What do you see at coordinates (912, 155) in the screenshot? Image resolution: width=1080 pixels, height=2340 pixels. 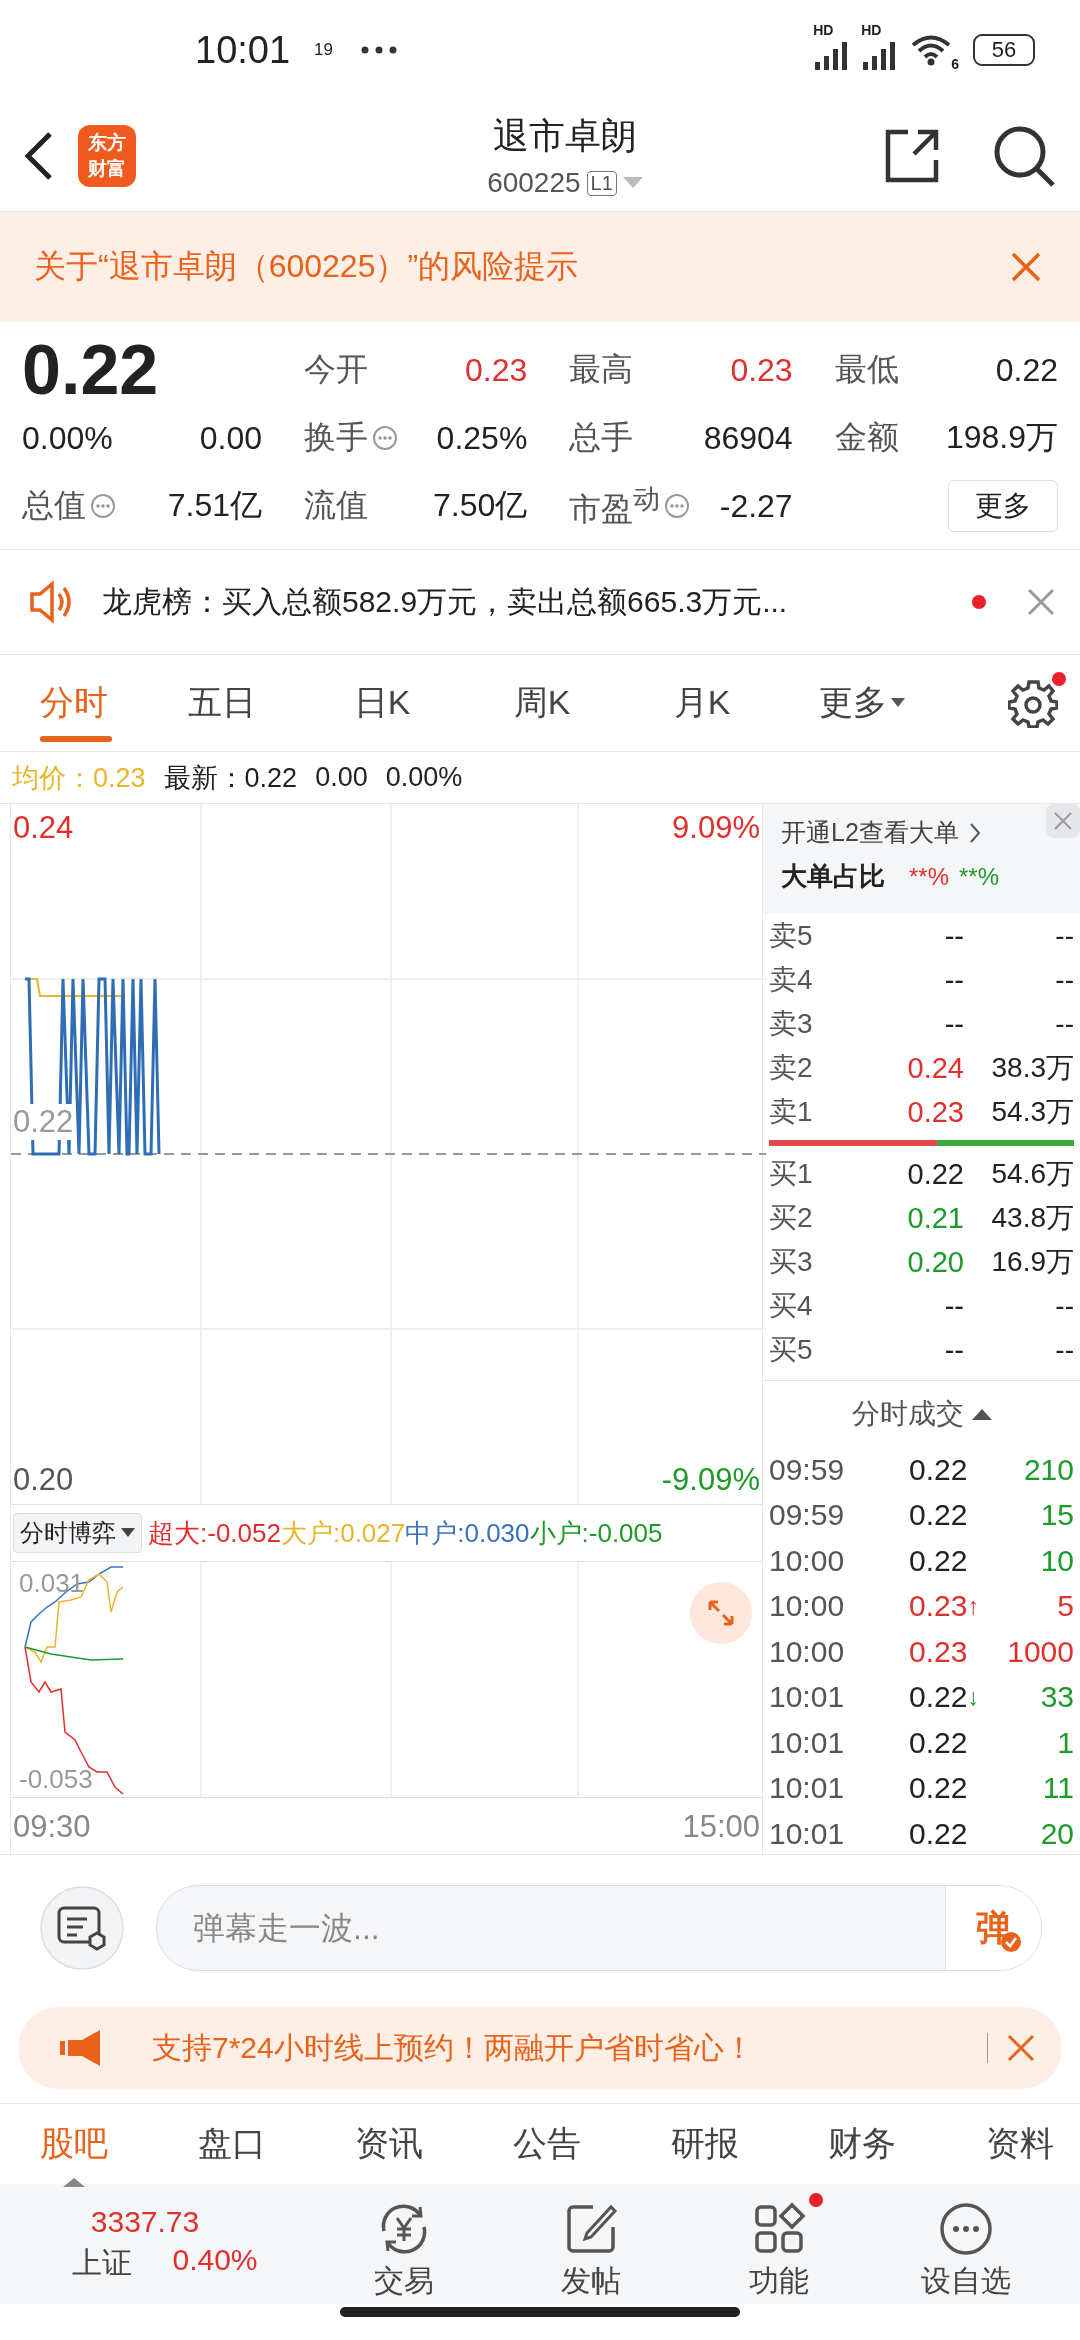 I see `share-icon` at bounding box center [912, 155].